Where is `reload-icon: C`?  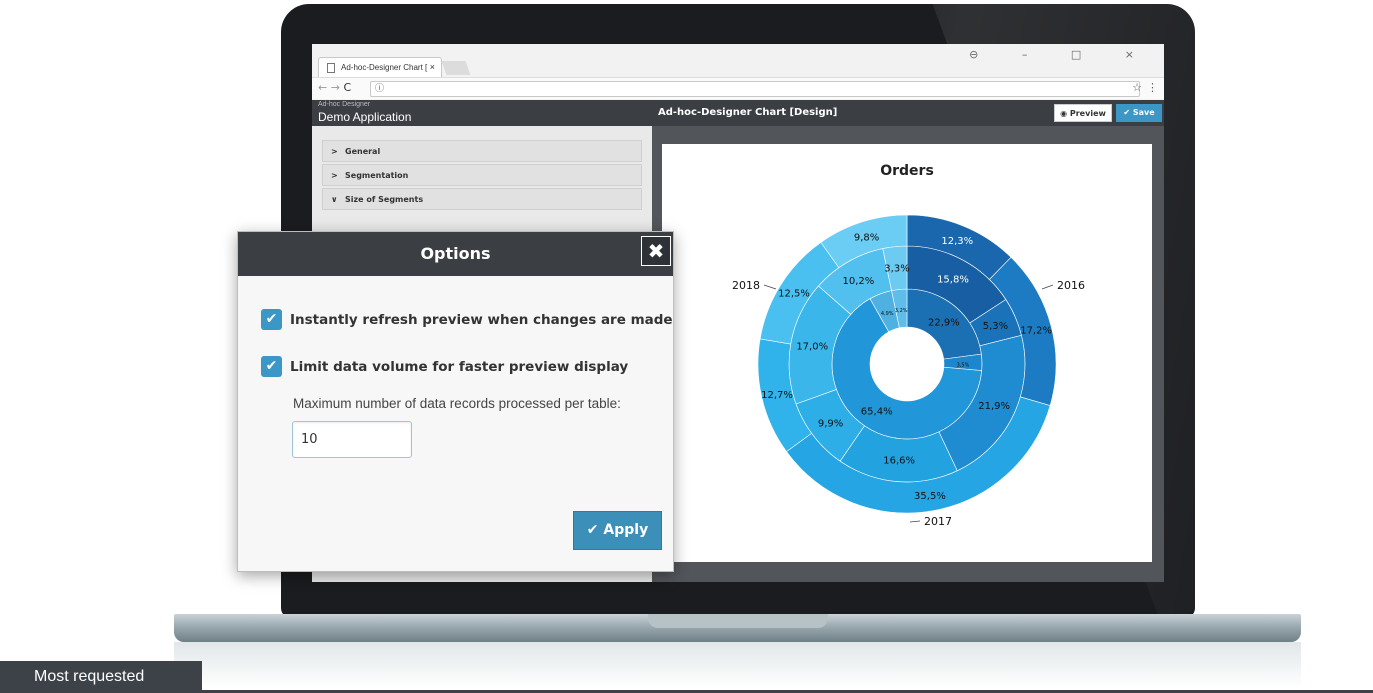 reload-icon: C is located at coordinates (347, 87).